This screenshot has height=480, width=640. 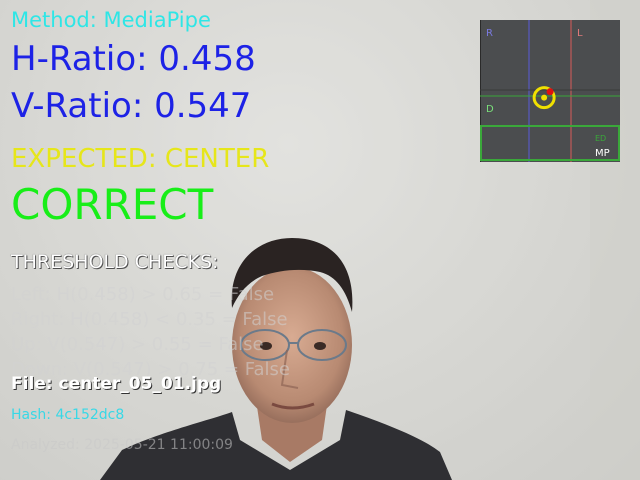 What do you see at coordinates (140, 159) in the screenshot?
I see `expected-direction: EXPECTED: CENTER` at bounding box center [140, 159].